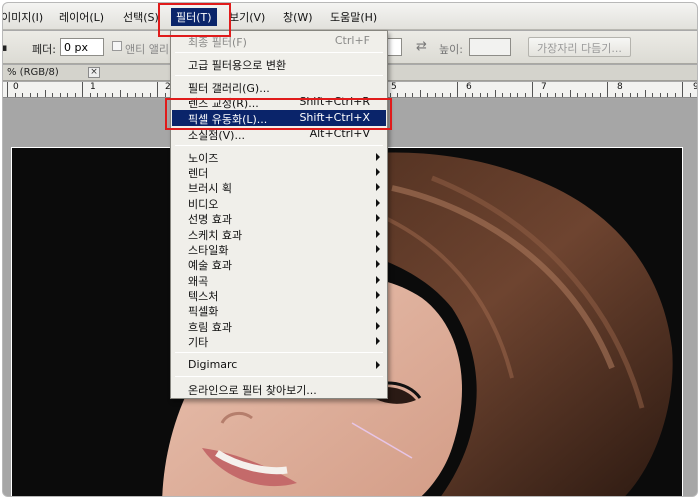 Image resolution: width=700 pixels, height=499 pixels. Describe the element at coordinates (279, 187) in the screenshot. I see `menu-item-brush-strokes: 브러시 획` at that location.